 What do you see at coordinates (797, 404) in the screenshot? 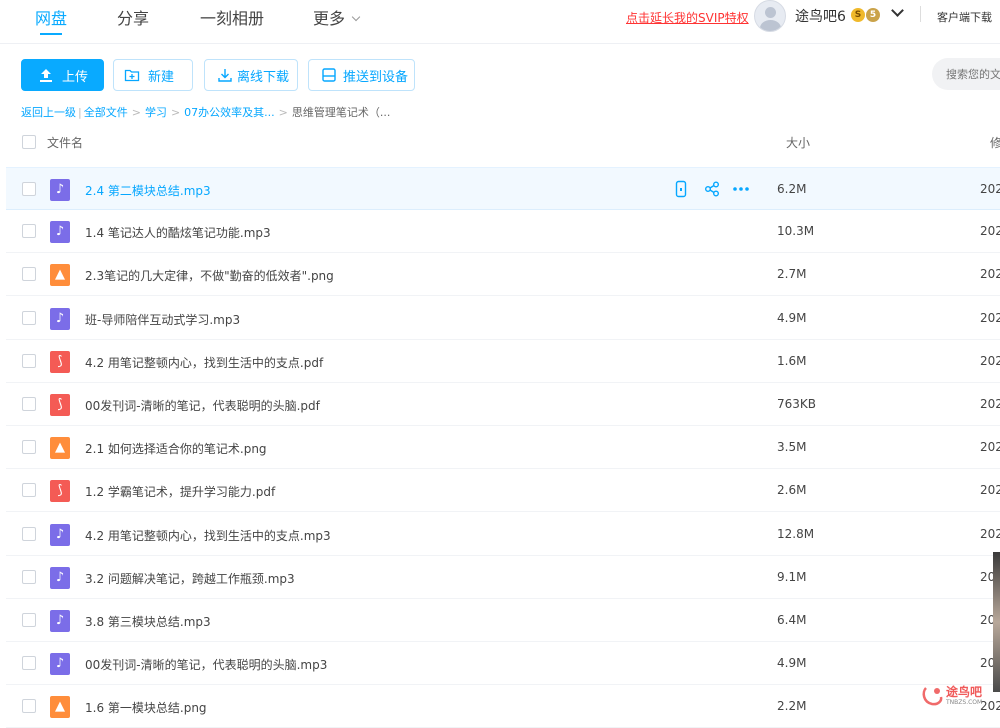
I see `file-size: 763KB` at bounding box center [797, 404].